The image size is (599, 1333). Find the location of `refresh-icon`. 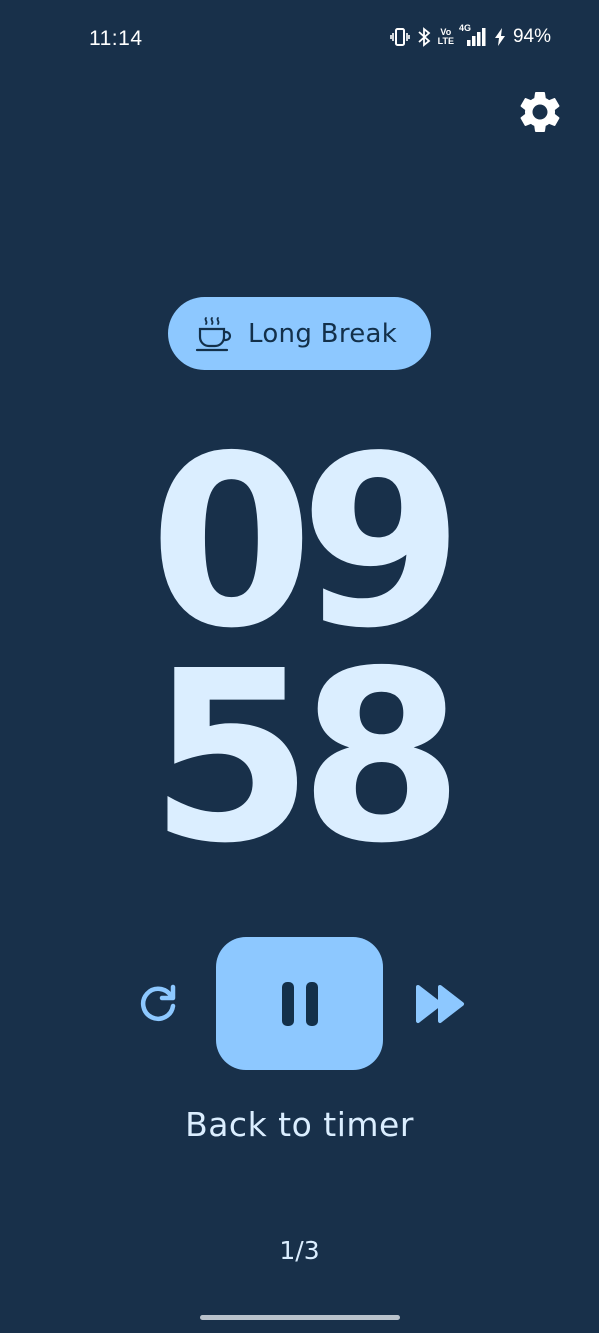

refresh-icon is located at coordinates (158, 1002).